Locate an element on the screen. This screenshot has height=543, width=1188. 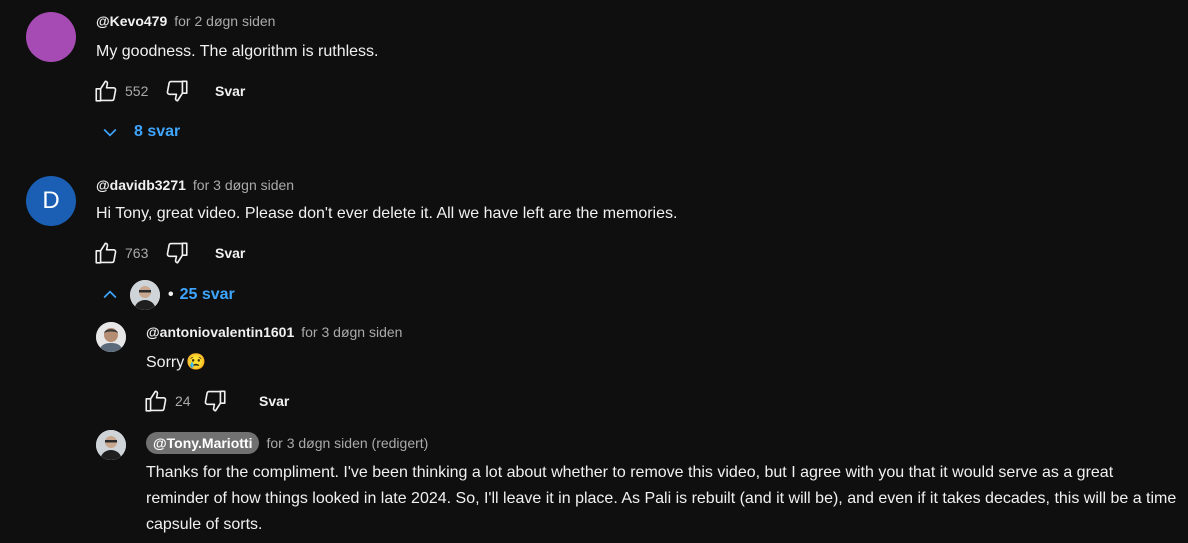
replies-count: 8 svar is located at coordinates (157, 131).